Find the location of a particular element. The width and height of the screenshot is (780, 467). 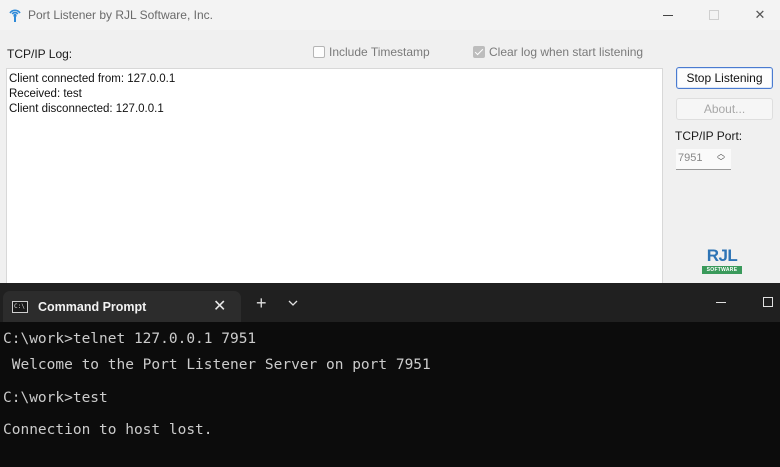

minimize-button is located at coordinates (668, 15).